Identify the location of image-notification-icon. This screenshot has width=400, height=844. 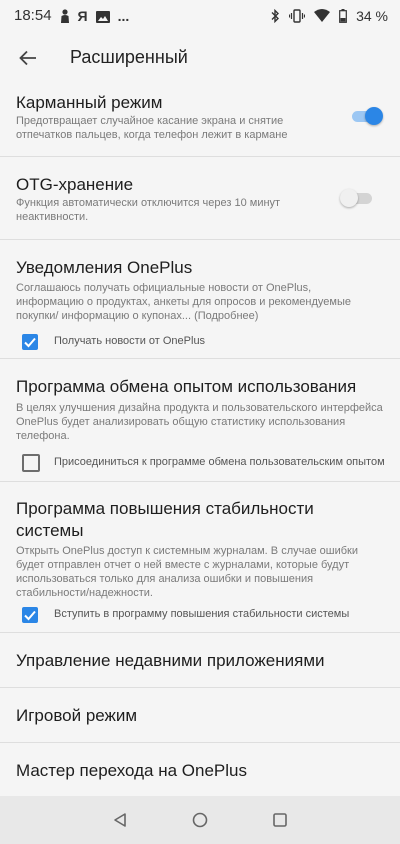
(102, 16).